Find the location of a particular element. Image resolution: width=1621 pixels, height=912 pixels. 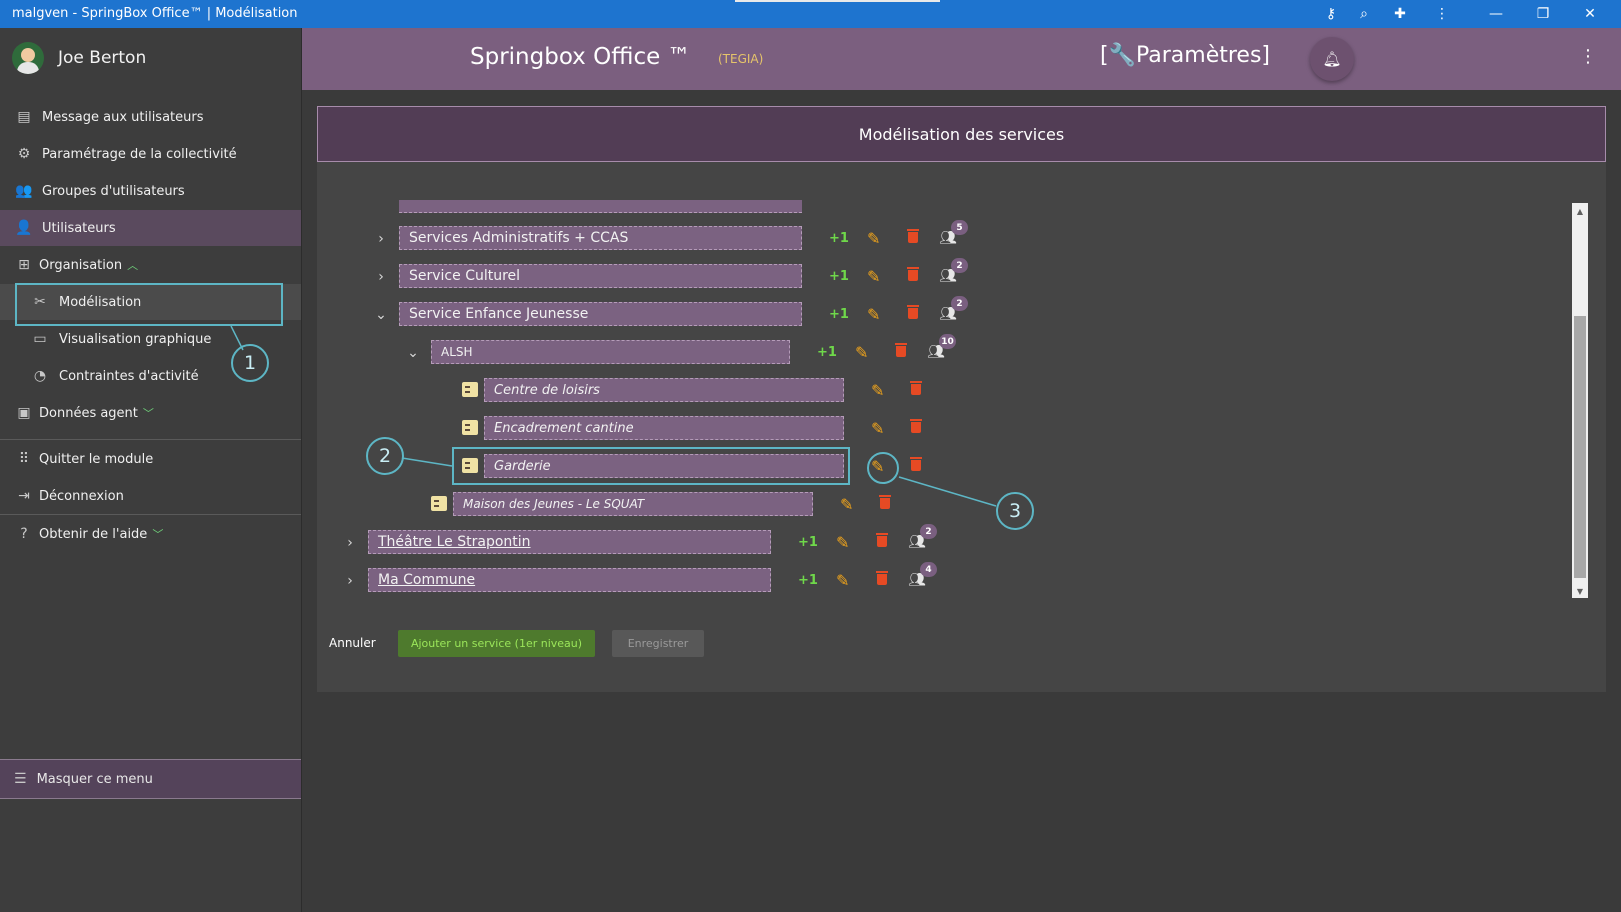

callout-3: 3 is located at coordinates (1015, 511).